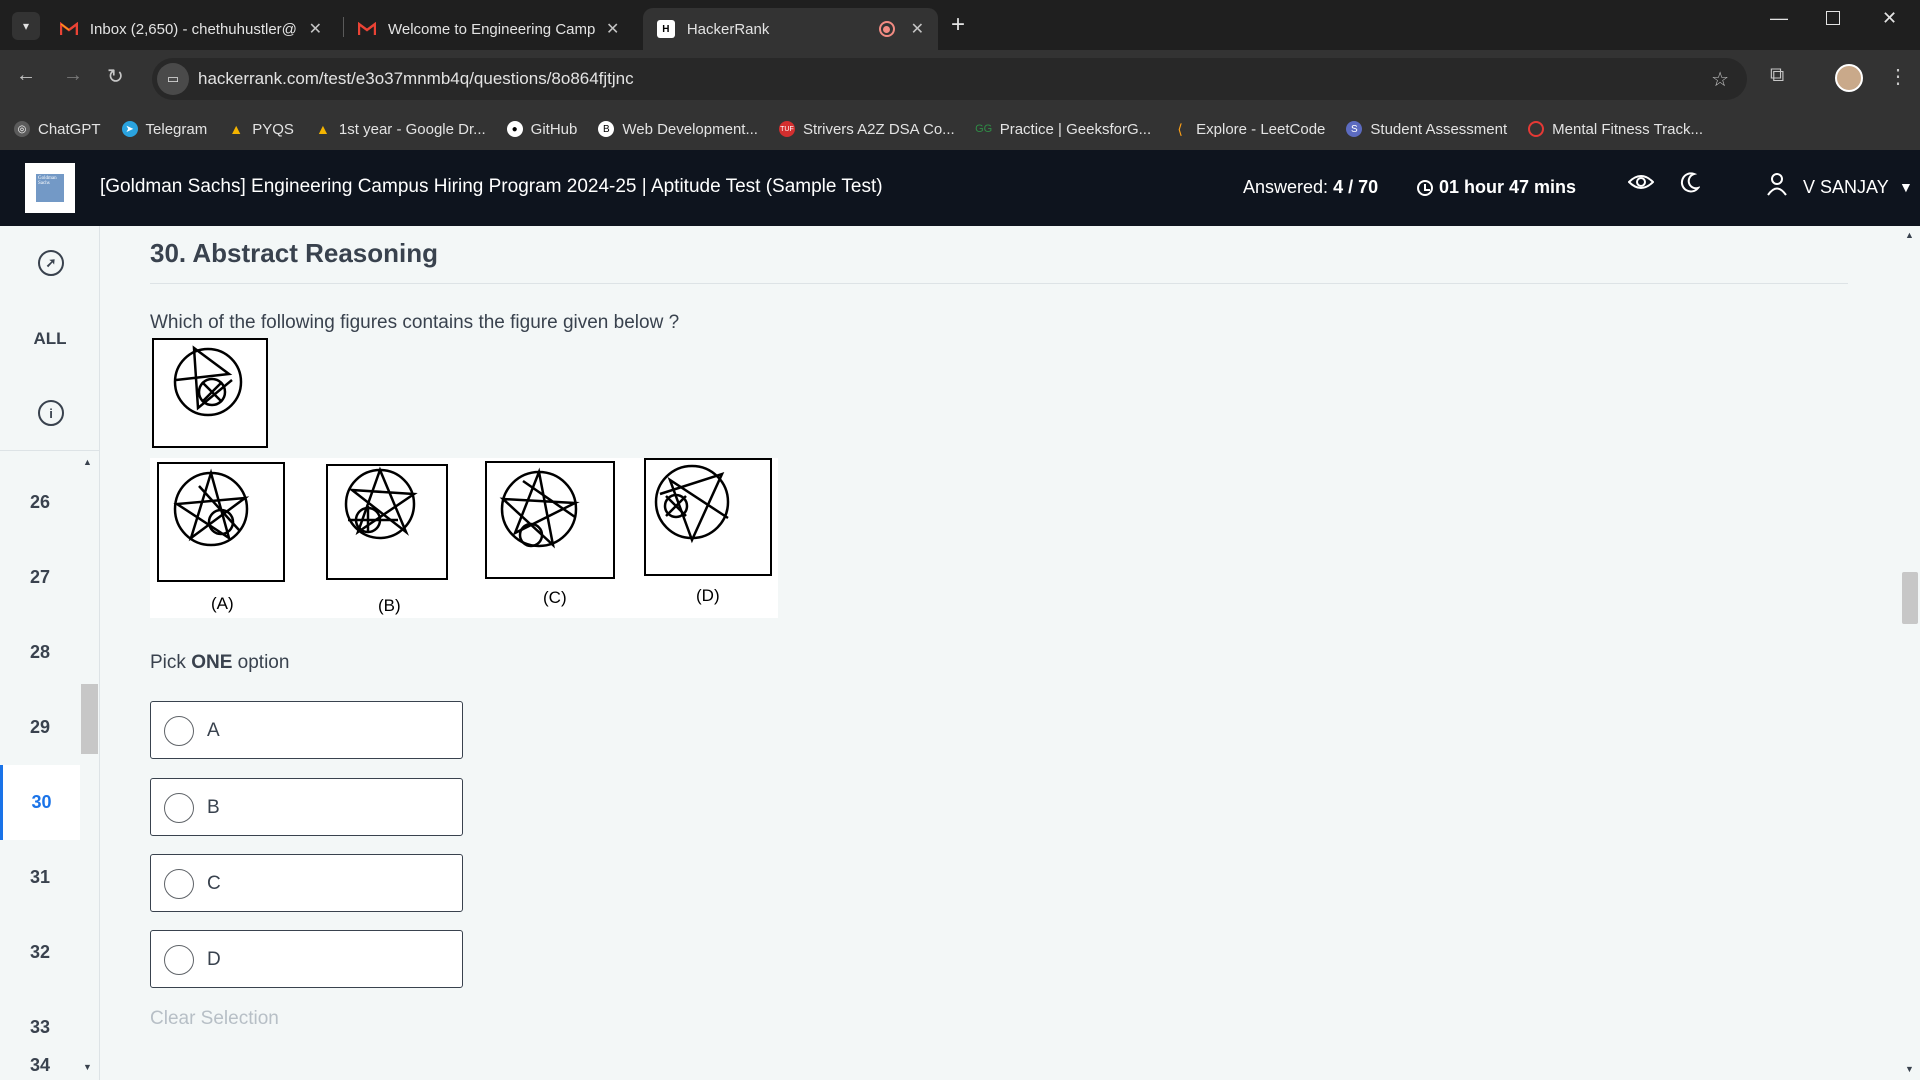 This screenshot has height=1080, width=1920. I want to click on bookmark-leetcode: ⟨ Explore - LeetCode, so click(1248, 129).